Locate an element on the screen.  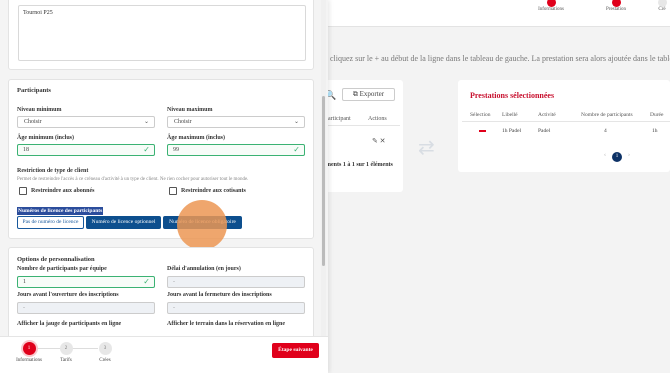
nb-participants-input: 1 ✓ is located at coordinates (86, 282).